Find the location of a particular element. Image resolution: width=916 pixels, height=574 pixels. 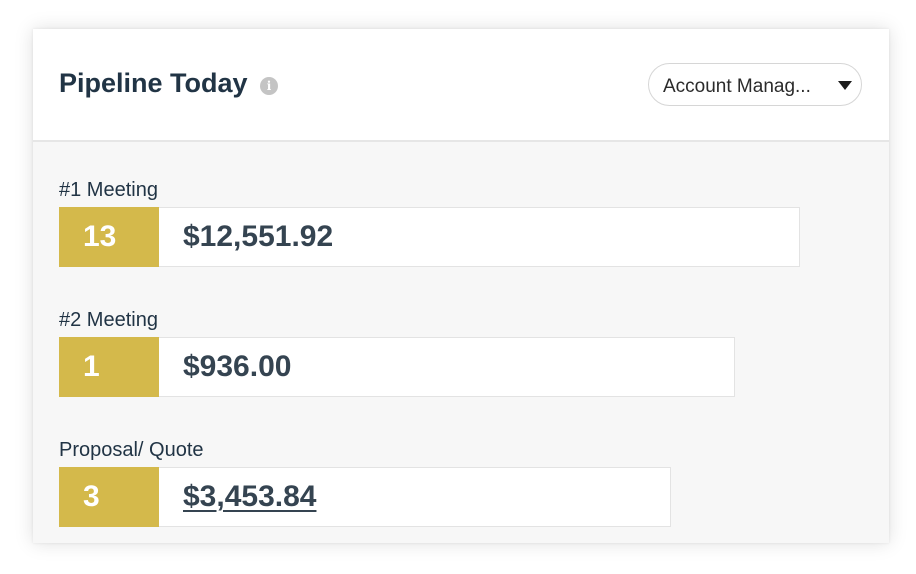

stage-label: Proposal/ Quote is located at coordinates (131, 450).